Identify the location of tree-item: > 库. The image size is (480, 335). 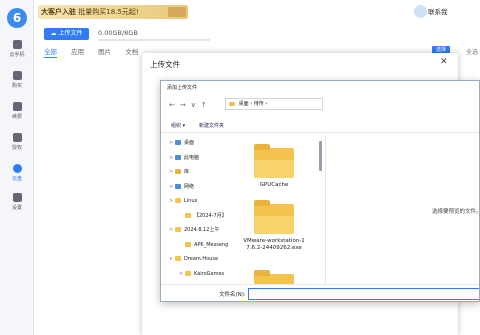
(179, 172).